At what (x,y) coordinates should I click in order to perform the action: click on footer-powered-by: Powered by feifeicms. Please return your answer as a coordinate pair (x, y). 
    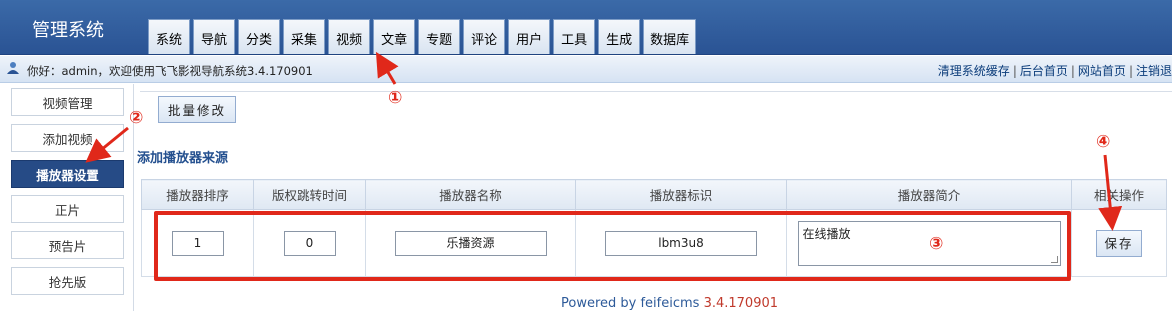
    Looking at the image, I should click on (630, 303).